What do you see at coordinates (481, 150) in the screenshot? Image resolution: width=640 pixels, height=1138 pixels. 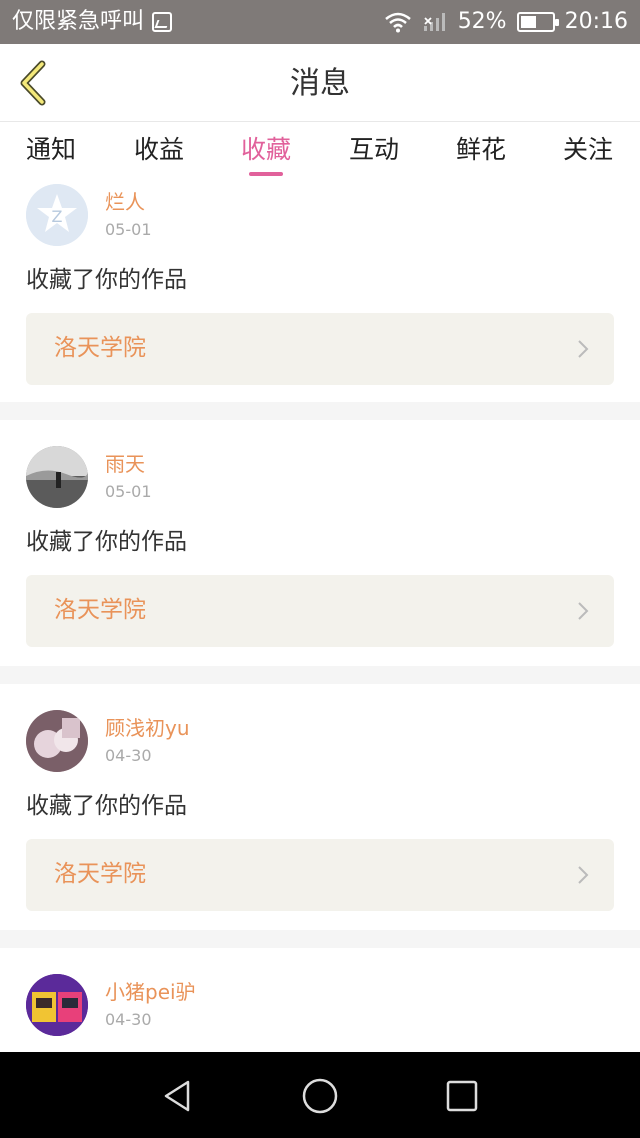 I see `tab-flowers: 鲜花` at bounding box center [481, 150].